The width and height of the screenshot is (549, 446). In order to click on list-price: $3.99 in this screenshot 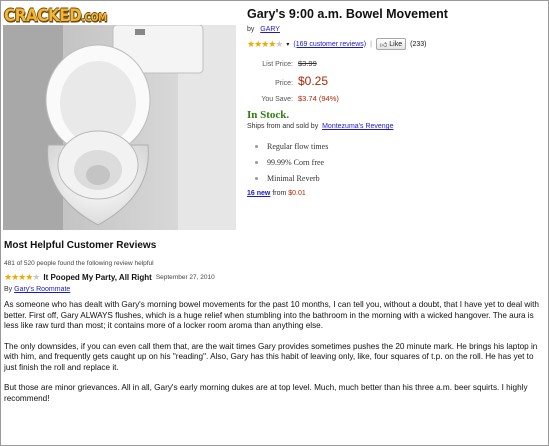, I will do `click(307, 63)`.